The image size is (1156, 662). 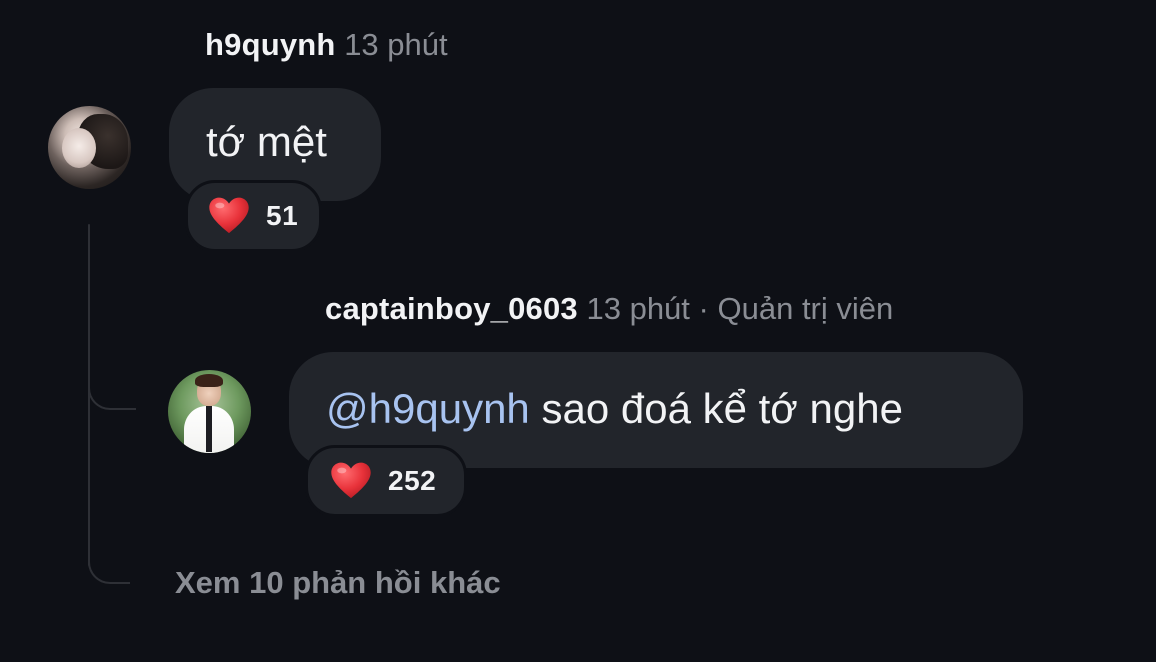 I want to click on reaction-pill: 252, so click(x=386, y=481).